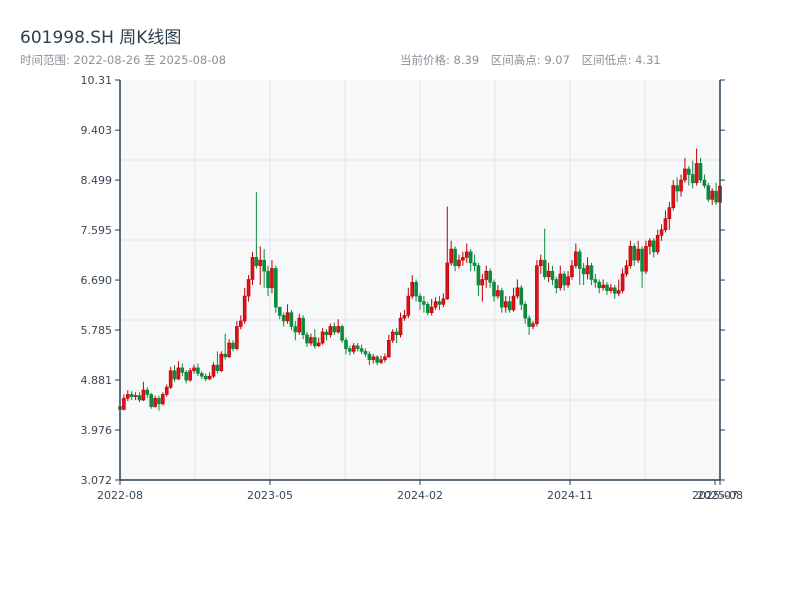  What do you see at coordinates (97, 180) in the screenshot?
I see `y-tick-label: 8.499` at bounding box center [97, 180].